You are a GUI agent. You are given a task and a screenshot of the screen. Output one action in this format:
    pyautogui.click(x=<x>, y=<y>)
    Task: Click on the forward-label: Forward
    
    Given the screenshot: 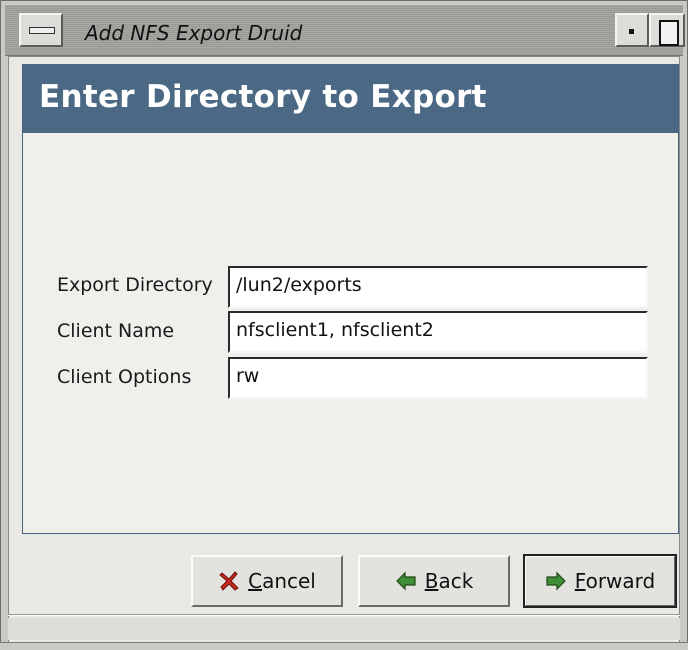 What is the action you would take?
    pyautogui.click(x=615, y=581)
    